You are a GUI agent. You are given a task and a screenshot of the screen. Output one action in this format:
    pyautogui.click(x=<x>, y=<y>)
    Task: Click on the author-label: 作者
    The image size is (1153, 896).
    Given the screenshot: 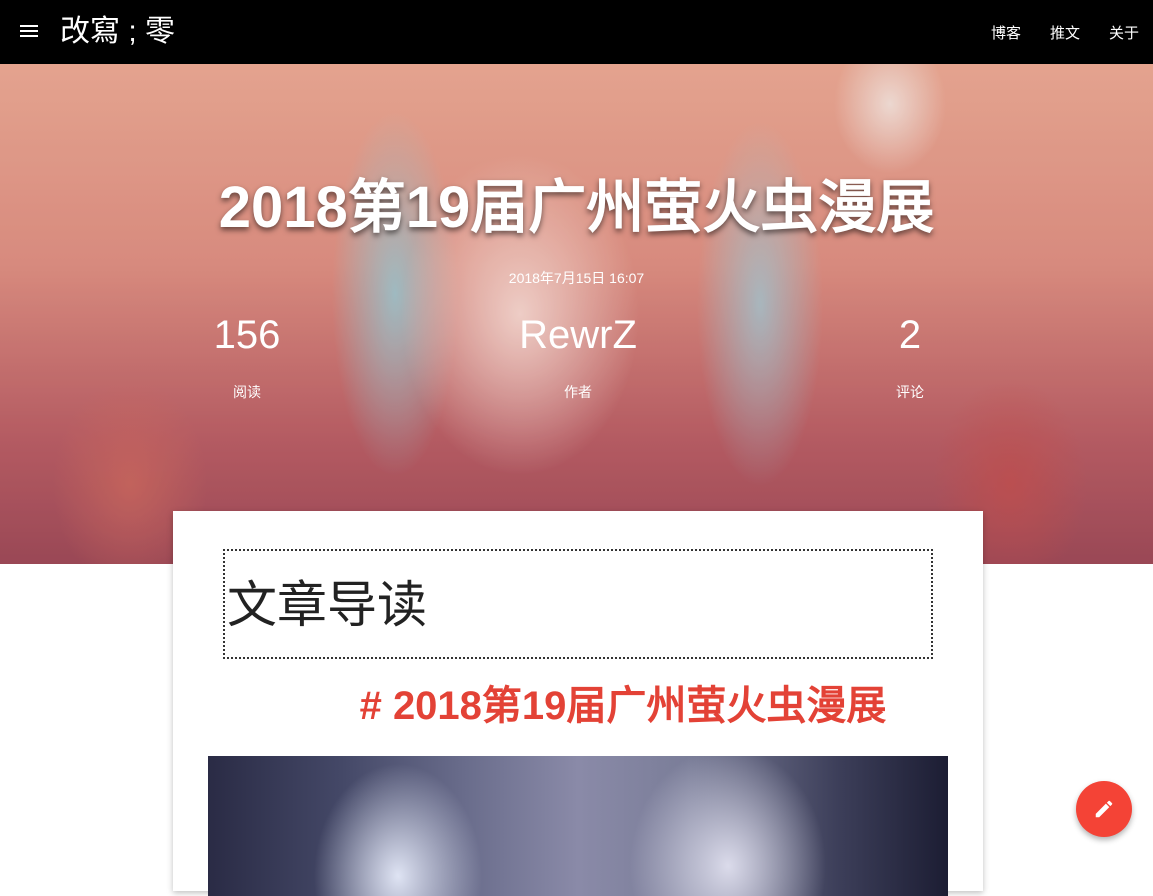 What is the action you would take?
    pyautogui.click(x=578, y=392)
    